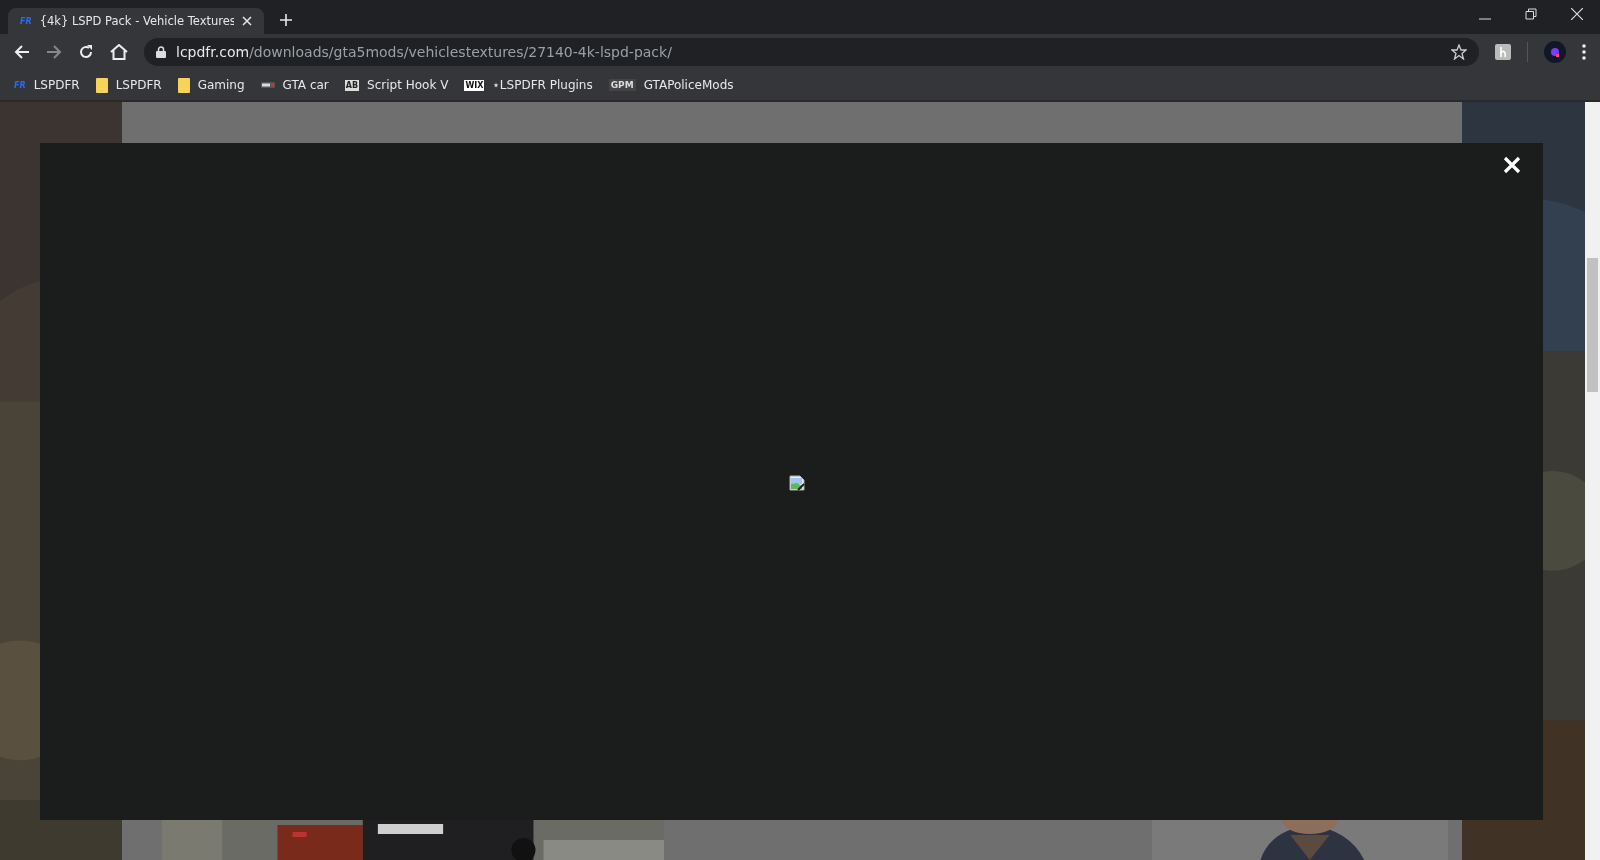 Image resolution: width=1600 pixels, height=860 pixels. Describe the element at coordinates (811, 52) in the screenshot. I see `address-bar: lcpdfr.com/downloads/gta5mods/vehiclestextures/27140-4k-lspd-pack/` at that location.